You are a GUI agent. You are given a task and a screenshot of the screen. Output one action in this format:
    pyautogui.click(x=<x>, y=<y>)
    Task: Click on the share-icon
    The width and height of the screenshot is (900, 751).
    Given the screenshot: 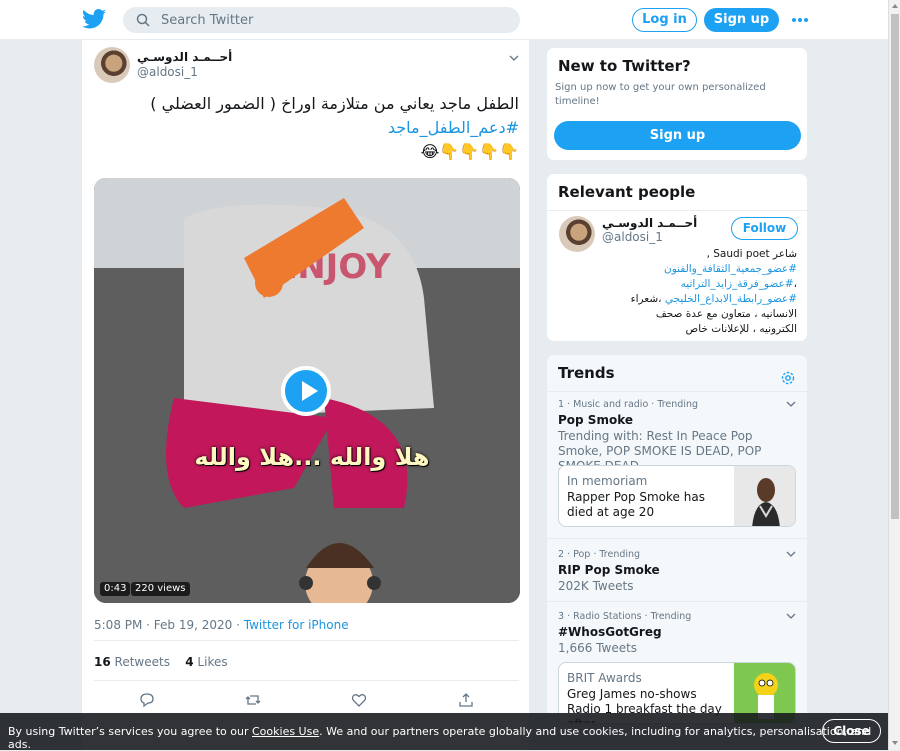 What is the action you would take?
    pyautogui.click(x=466, y=700)
    